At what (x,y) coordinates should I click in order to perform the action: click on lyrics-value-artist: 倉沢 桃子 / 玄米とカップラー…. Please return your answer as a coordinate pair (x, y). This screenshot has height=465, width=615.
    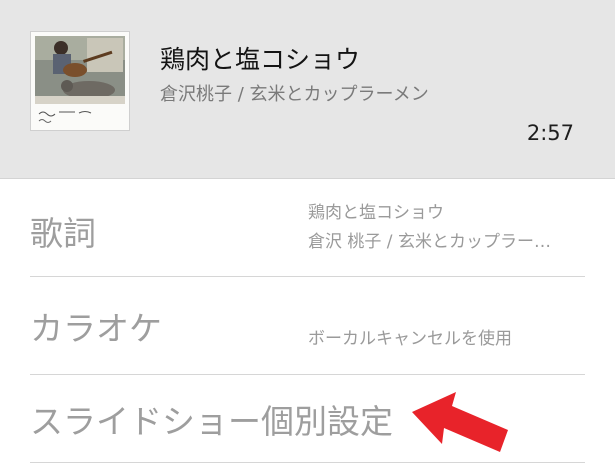
    Looking at the image, I should click on (429, 242).